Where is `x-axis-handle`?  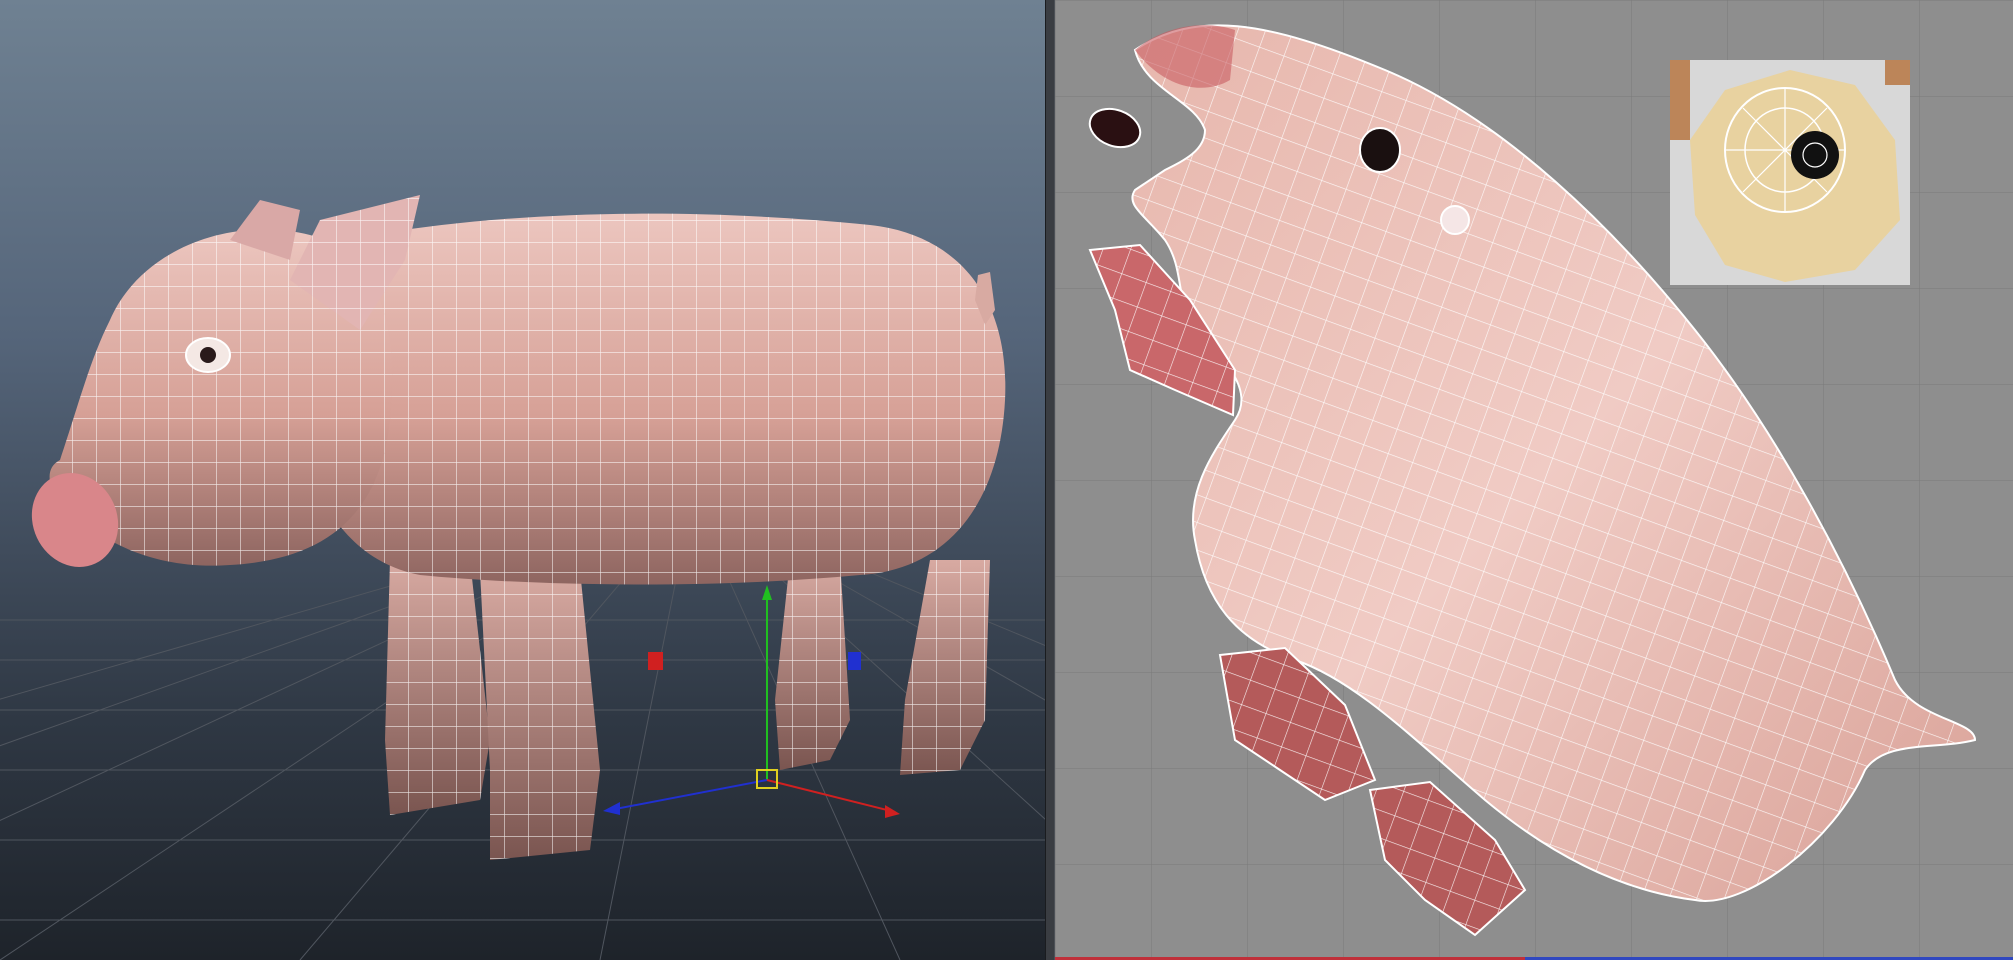 x-axis-handle is located at coordinates (892, 811).